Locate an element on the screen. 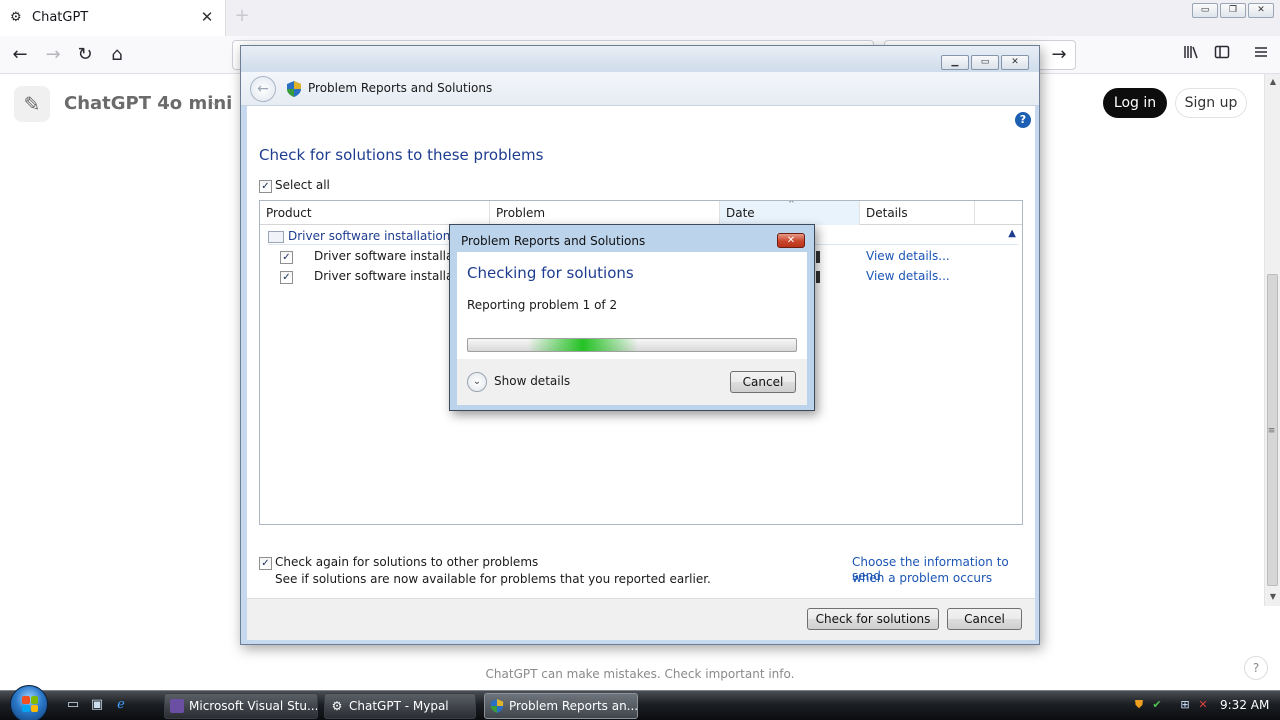 The width and height of the screenshot is (1280, 720). progress-bar is located at coordinates (632, 345).